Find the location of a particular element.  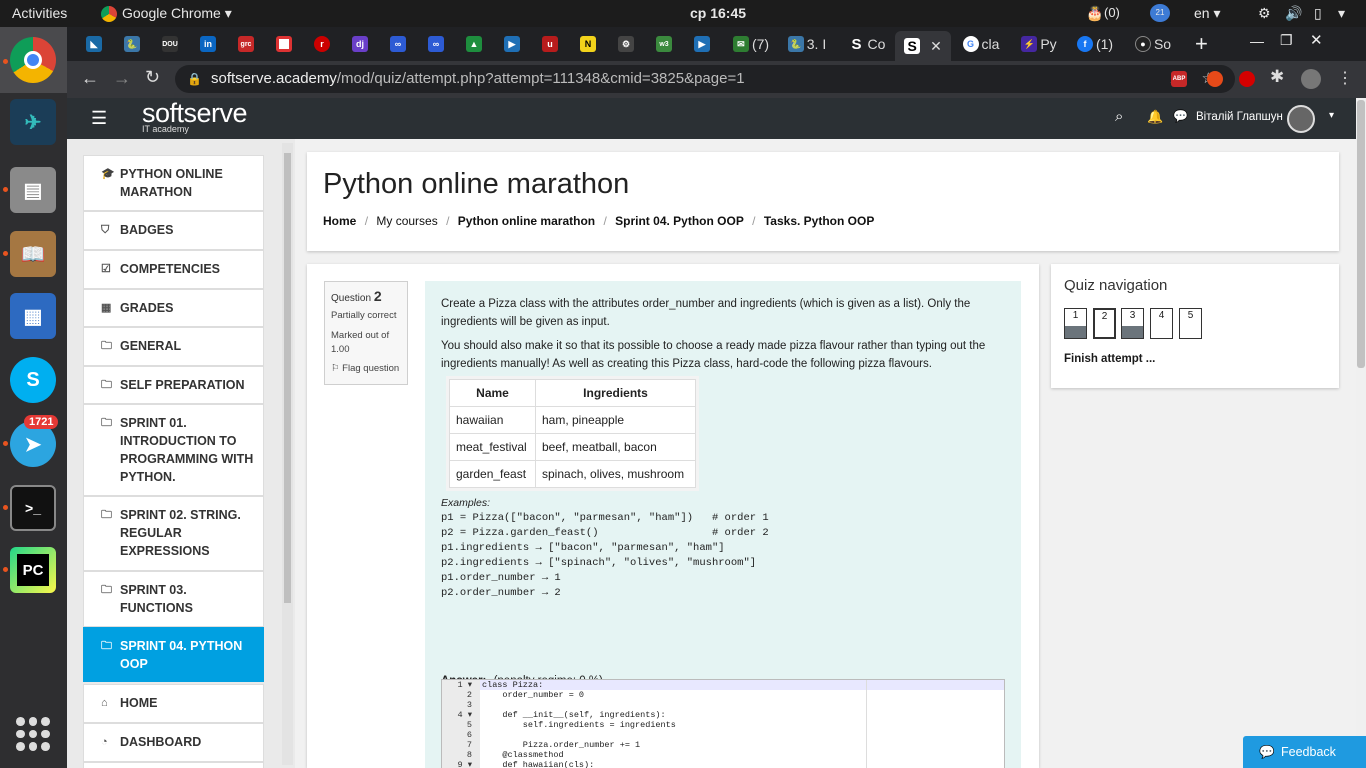

tab: 🐍 is located at coordinates (132, 44).